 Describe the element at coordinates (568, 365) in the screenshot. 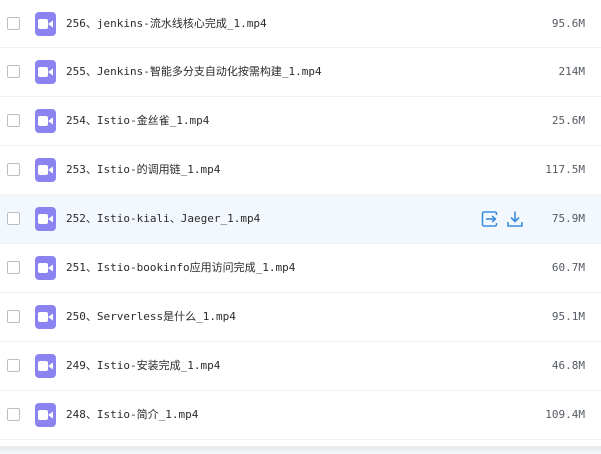

I see `file-size: 46.8M` at that location.